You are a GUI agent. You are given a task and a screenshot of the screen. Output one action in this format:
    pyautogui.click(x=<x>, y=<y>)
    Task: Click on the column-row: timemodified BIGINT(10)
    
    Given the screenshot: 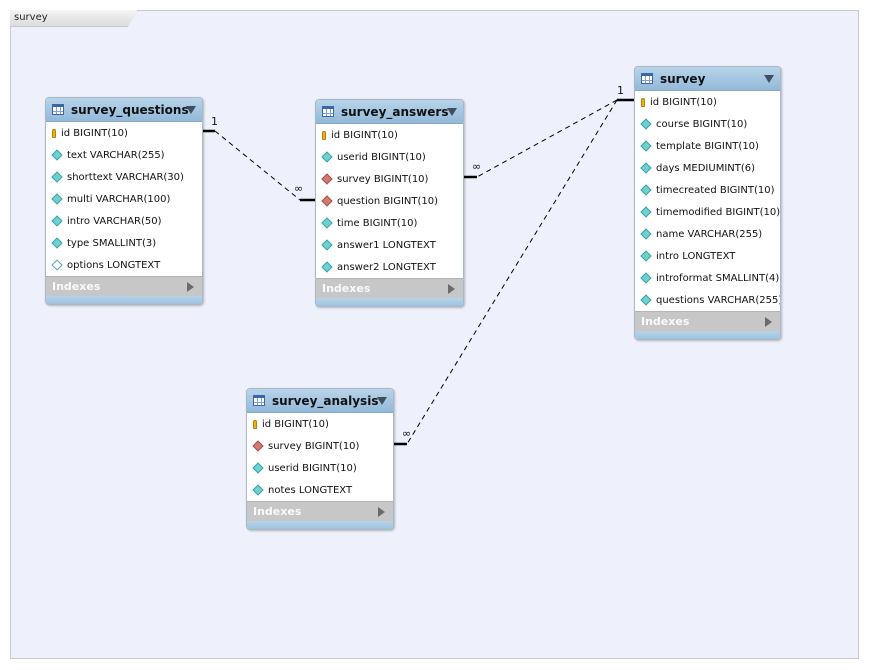 What is the action you would take?
    pyautogui.click(x=707, y=212)
    